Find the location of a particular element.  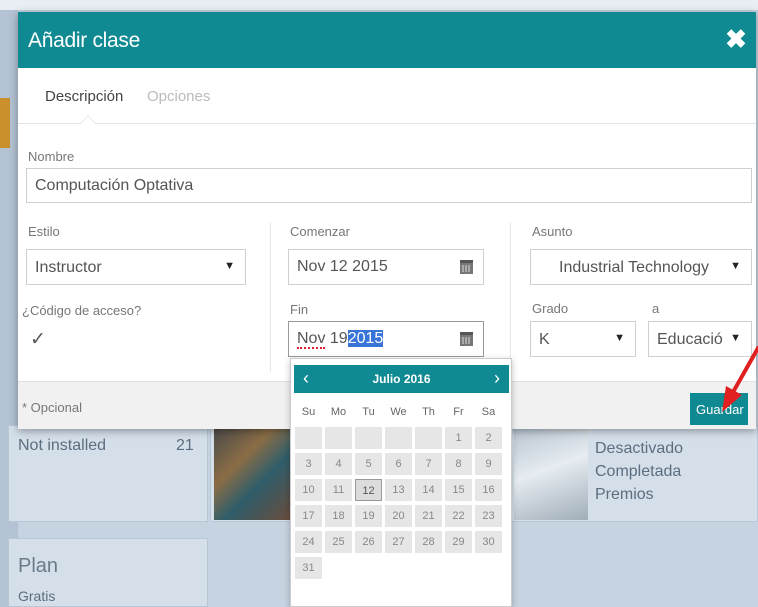

optional-note: * Opcional is located at coordinates (52, 407).